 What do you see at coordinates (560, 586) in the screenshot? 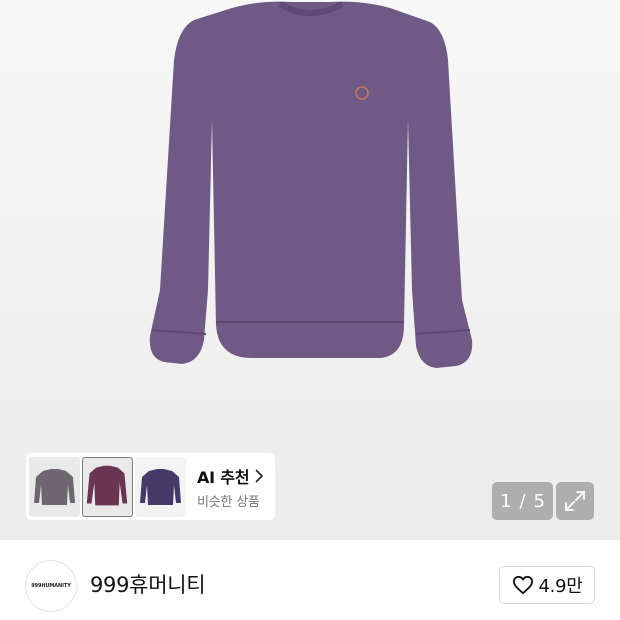
I see `like-count: 4.9만` at bounding box center [560, 586].